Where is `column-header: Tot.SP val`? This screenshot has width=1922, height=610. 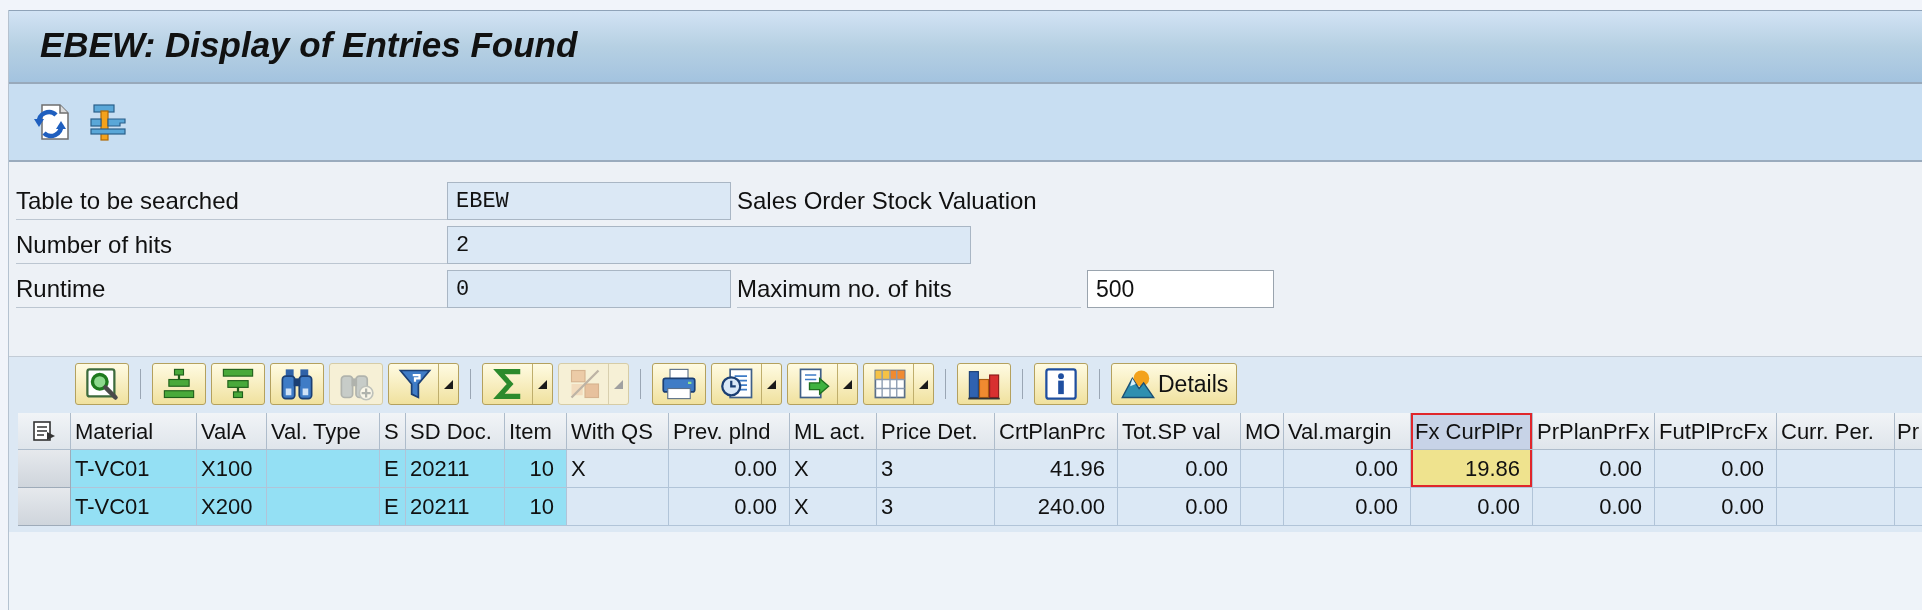
column-header: Tot.SP val is located at coordinates (1179, 431).